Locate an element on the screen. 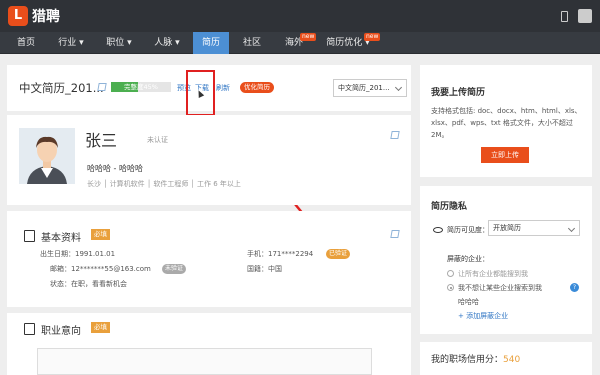 Image resolution: width=600 pixels, height=375 pixels. profile-tagline: 哈哈哈 - 哈哈哈 is located at coordinates (115, 168).